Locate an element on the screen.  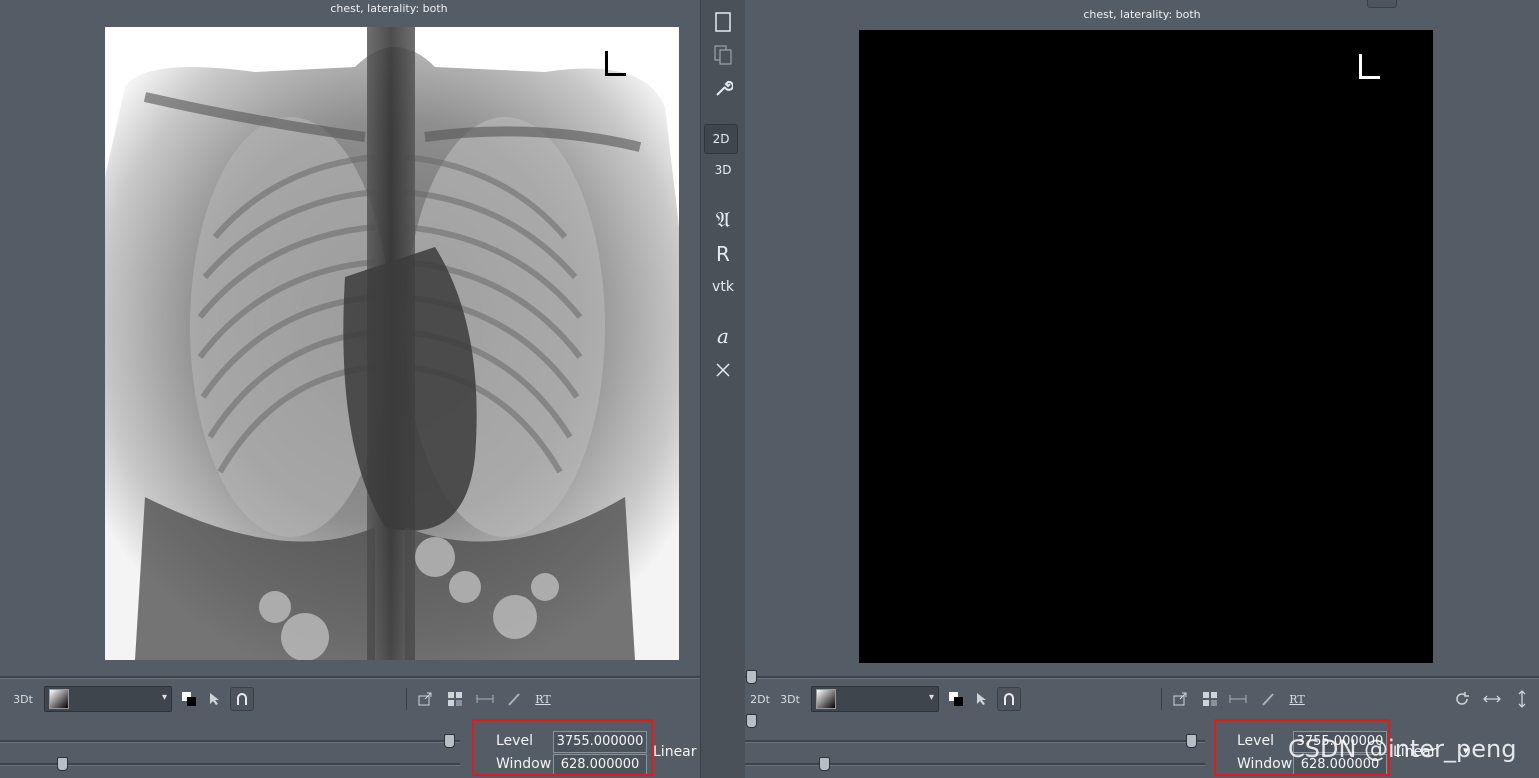
single-view-icon is located at coordinates (723, 22).